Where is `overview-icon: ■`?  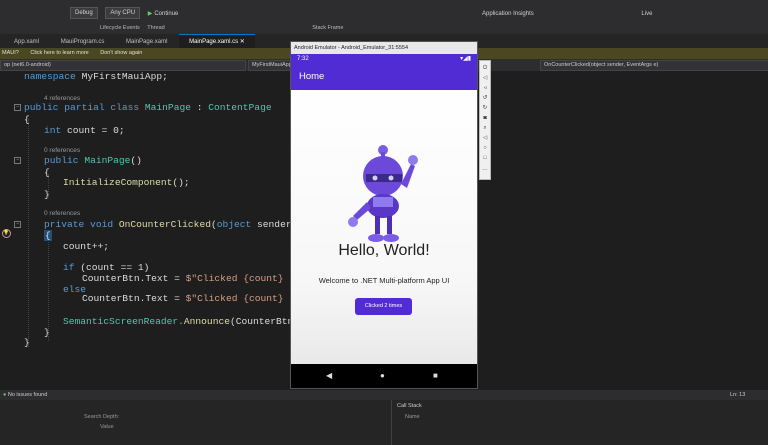
overview-icon: ■ is located at coordinates (435, 376).